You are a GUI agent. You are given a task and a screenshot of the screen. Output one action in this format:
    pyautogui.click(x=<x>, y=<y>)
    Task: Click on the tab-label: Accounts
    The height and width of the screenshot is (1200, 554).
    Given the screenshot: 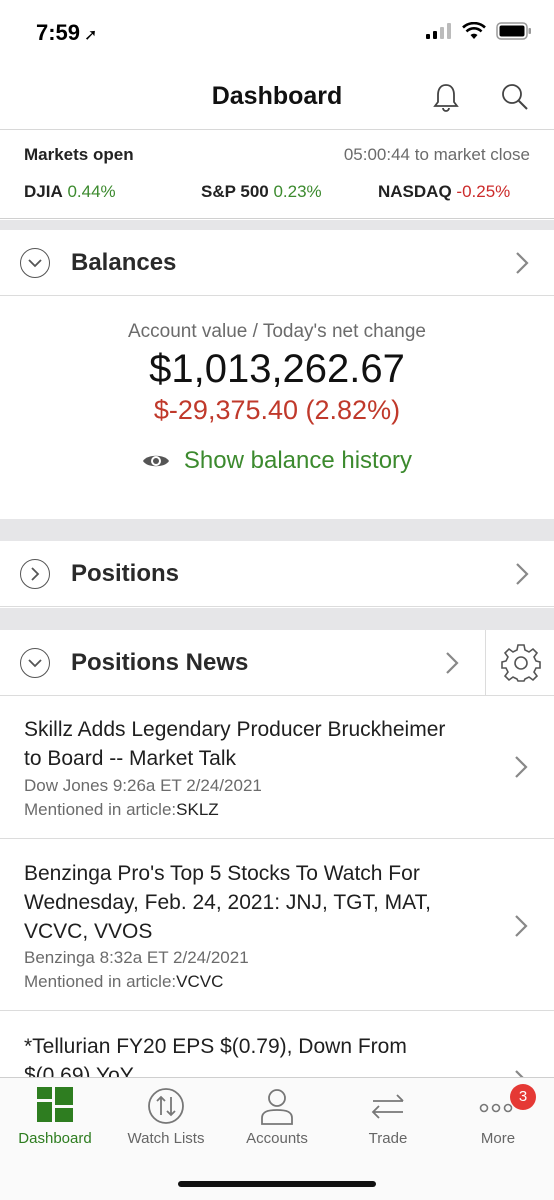 What is the action you would take?
    pyautogui.click(x=277, y=1138)
    